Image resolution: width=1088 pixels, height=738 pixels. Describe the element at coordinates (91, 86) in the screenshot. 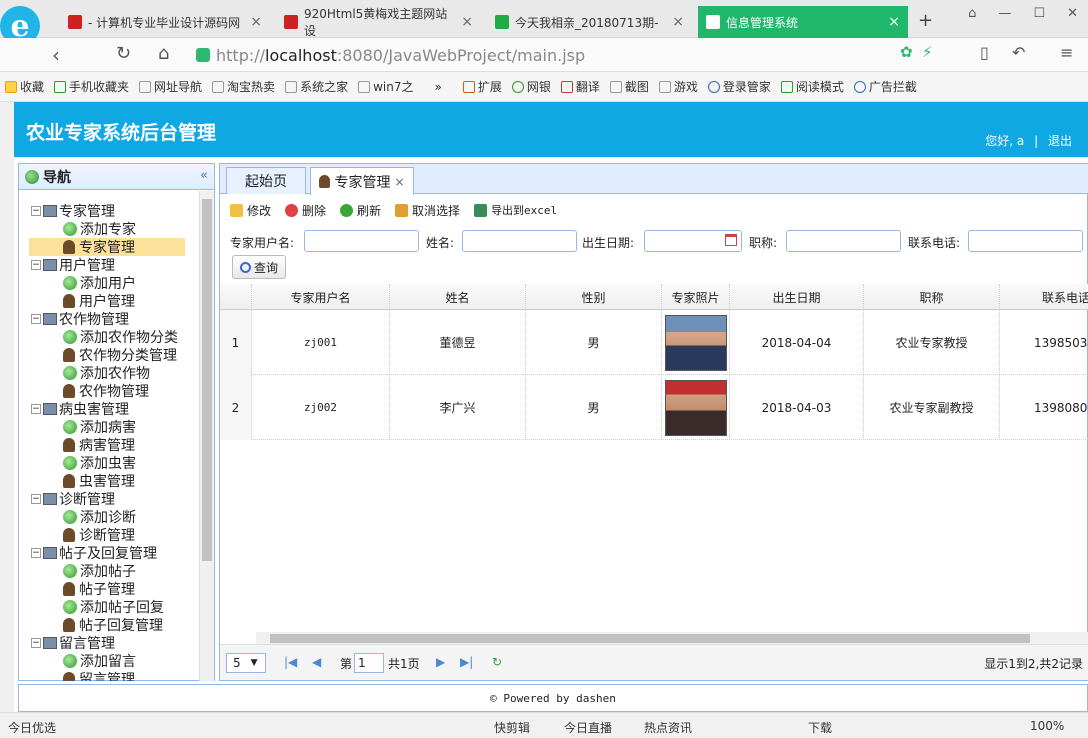

I see `bookmark-mobile: 手机收藏夹` at that location.